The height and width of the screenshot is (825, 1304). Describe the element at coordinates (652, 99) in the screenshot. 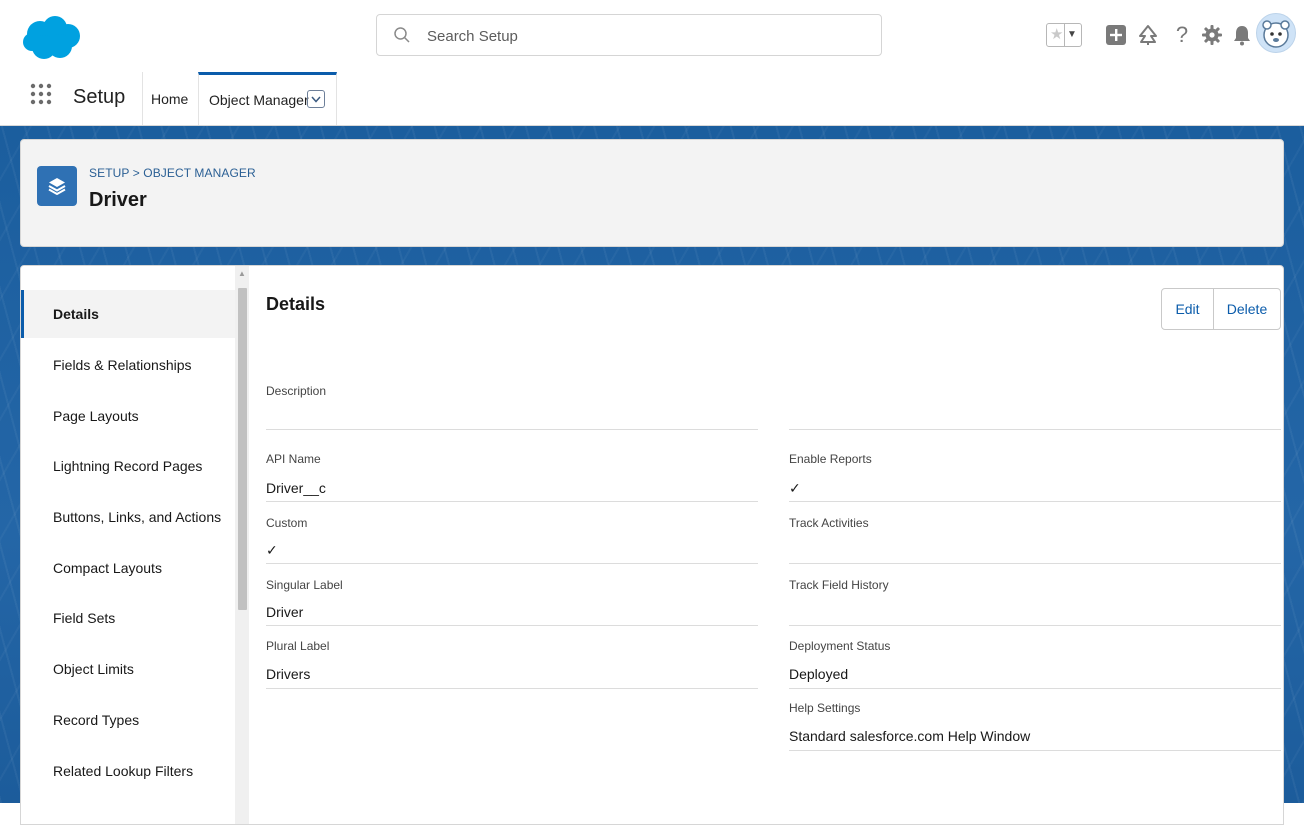

I see `app-navigation-bar: Setup Home Object Manager` at that location.